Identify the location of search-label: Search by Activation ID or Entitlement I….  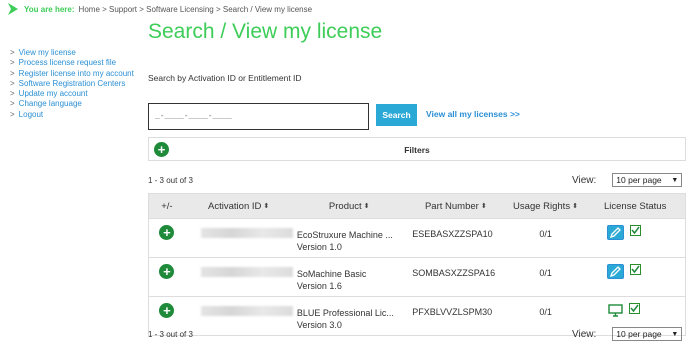
(225, 78).